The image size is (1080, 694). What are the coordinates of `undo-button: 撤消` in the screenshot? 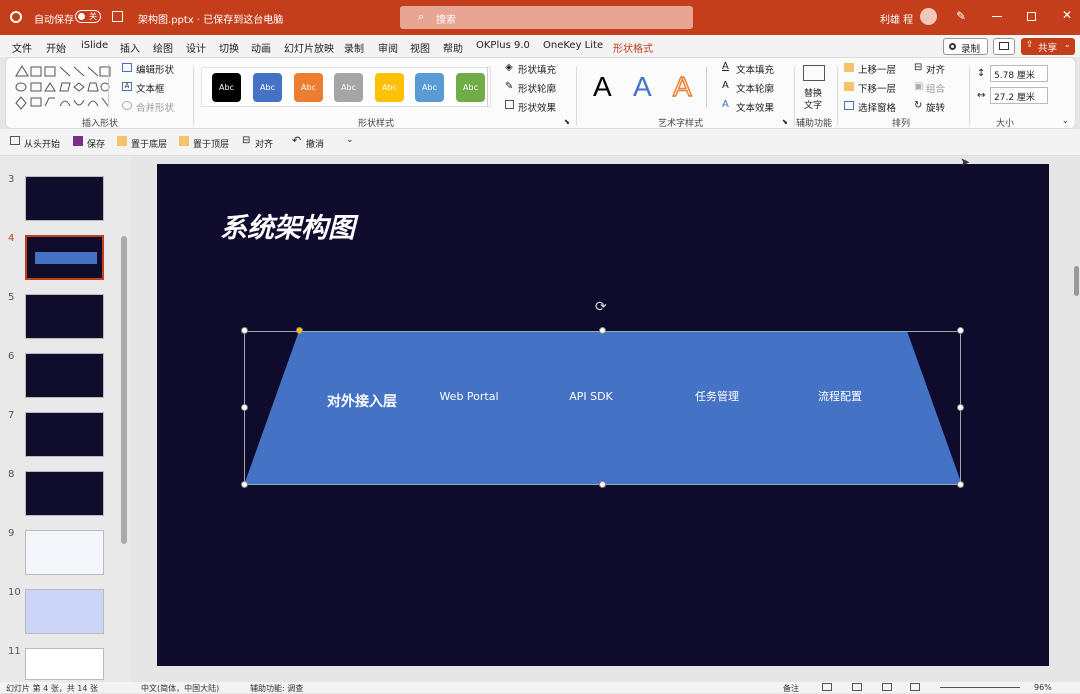 It's located at (315, 143).